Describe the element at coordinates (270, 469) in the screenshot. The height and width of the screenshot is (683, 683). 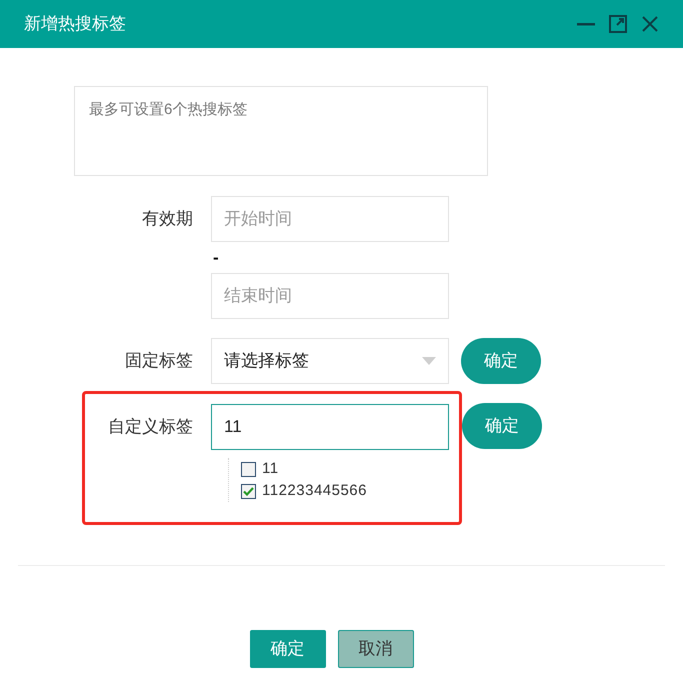
I see `tag-option-label: 11` at that location.